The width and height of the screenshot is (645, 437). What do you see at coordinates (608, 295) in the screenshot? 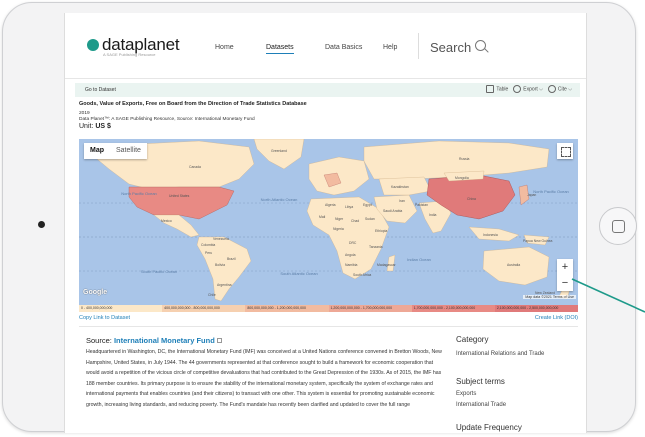
I see `connector-line` at bounding box center [608, 295].